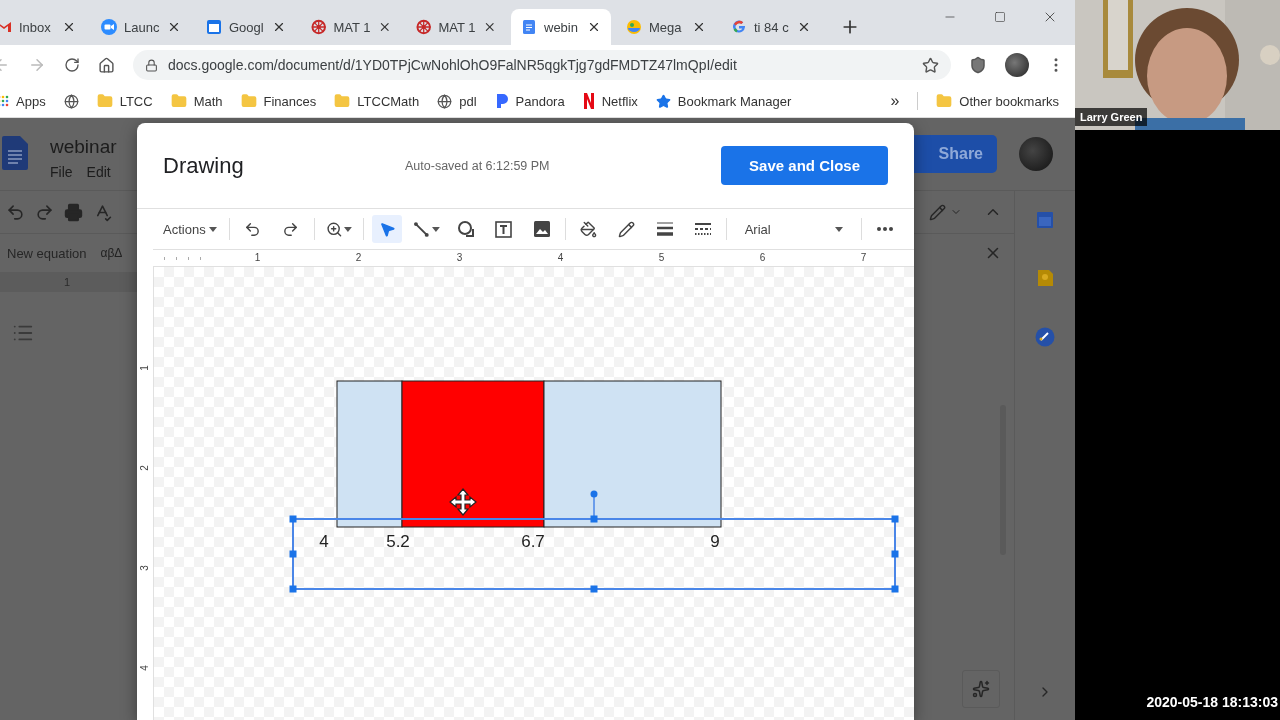  What do you see at coordinates (151, 65) in the screenshot?
I see `lock-icon` at bounding box center [151, 65].